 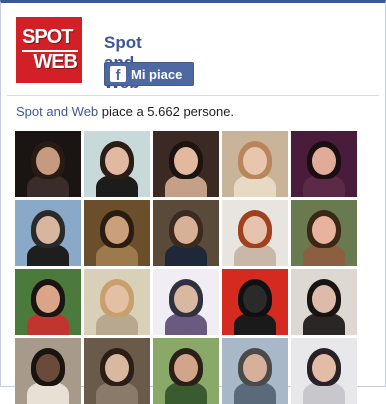 What do you see at coordinates (49, 50) in the screenshot?
I see `page-logo: SPOT WEB` at bounding box center [49, 50].